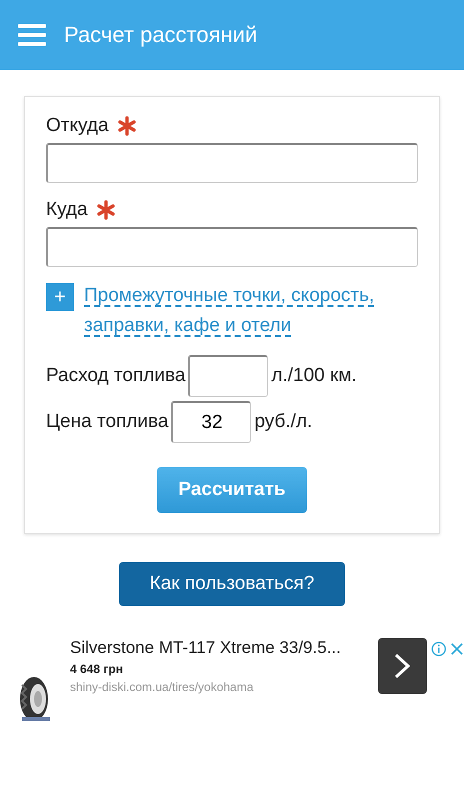 The image size is (464, 800). What do you see at coordinates (314, 376) in the screenshot?
I see `unit-label: л./100 км.` at bounding box center [314, 376].